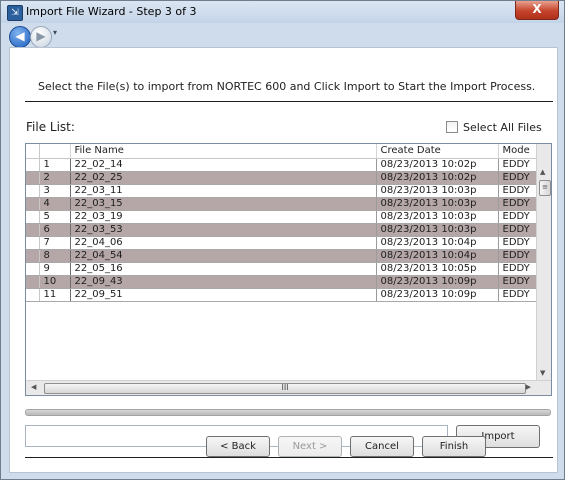 The height and width of the screenshot is (482, 567). Describe the element at coordinates (55, 282) in the screenshot. I see `row-index-cell: 10` at that location.